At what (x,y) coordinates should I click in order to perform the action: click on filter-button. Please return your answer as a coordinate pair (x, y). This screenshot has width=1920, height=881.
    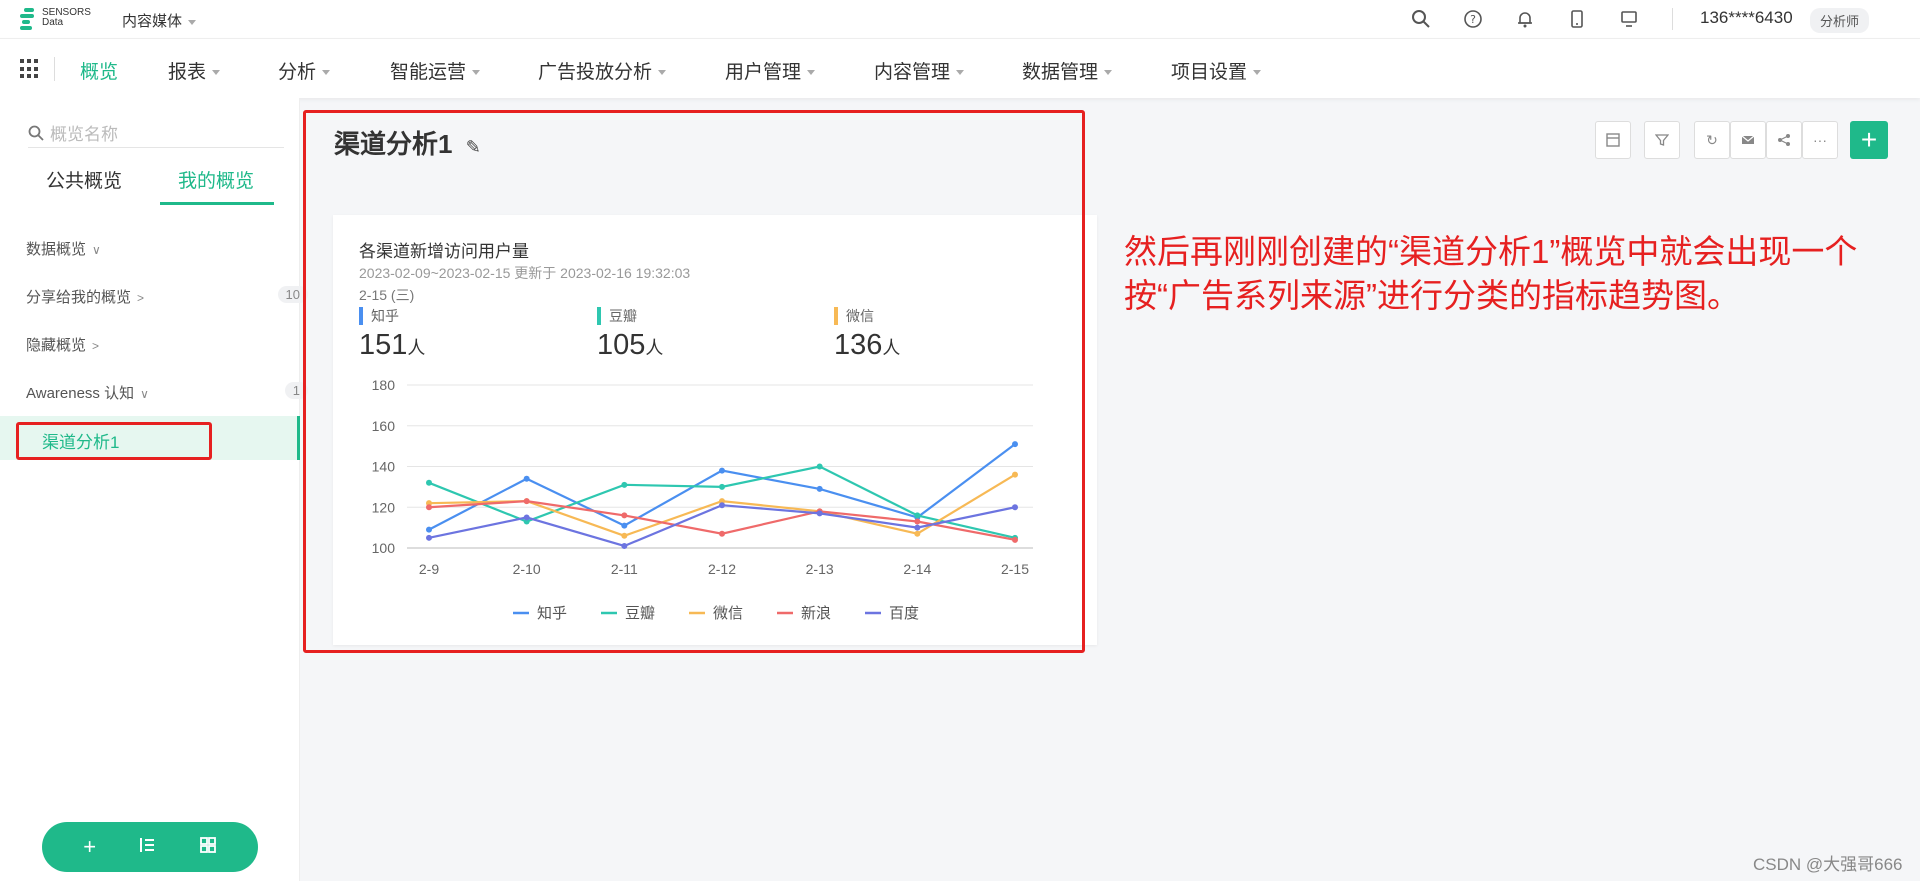
    Looking at the image, I should click on (1662, 140).